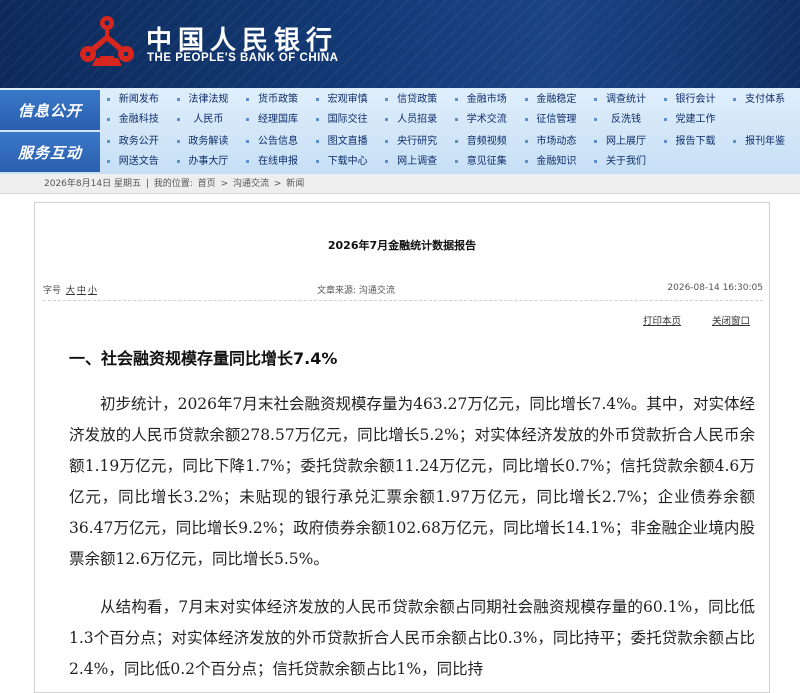 The width and height of the screenshot is (800, 693). I want to click on nav-item: 法律法规, so click(209, 100).